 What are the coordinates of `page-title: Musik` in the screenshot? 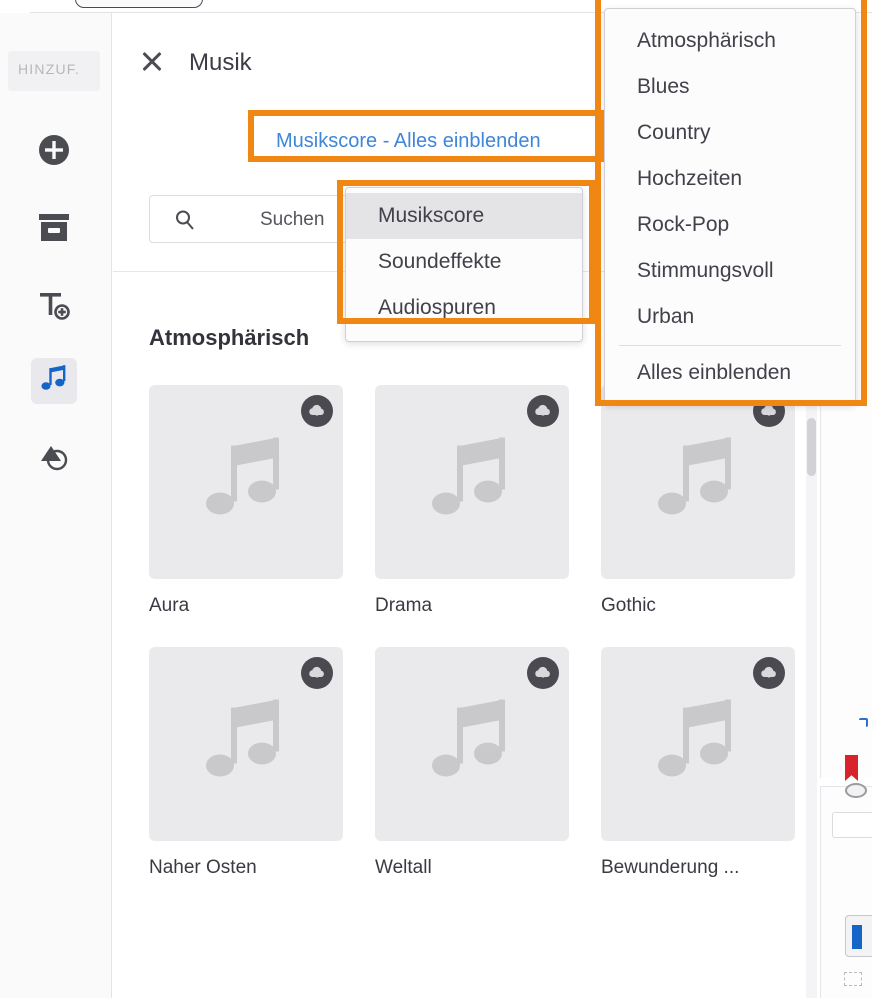 It's located at (220, 62).